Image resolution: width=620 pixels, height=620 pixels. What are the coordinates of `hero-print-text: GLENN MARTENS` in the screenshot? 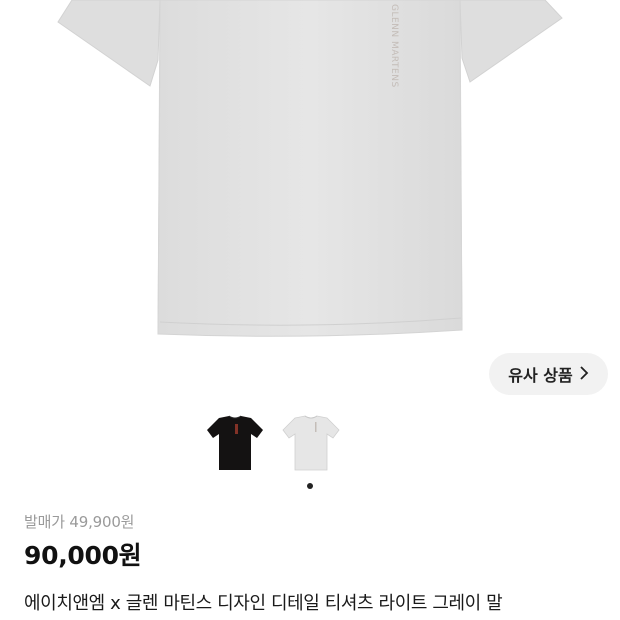 It's located at (394, 46).